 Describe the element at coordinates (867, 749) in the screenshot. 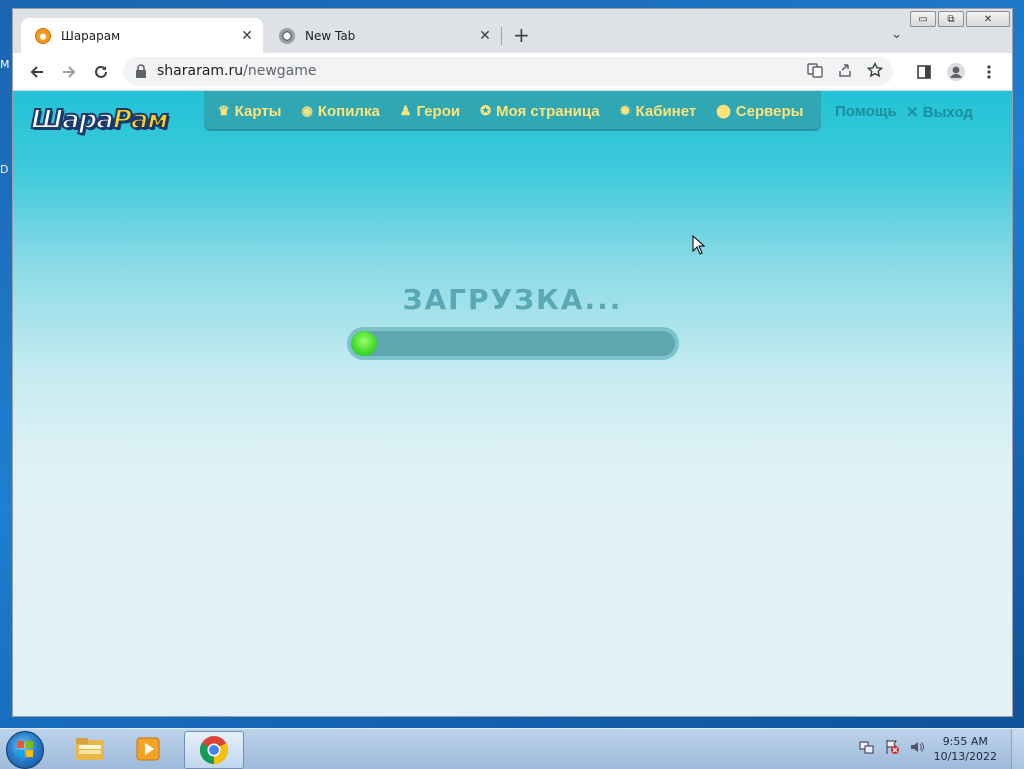

I see `network-icon` at that location.